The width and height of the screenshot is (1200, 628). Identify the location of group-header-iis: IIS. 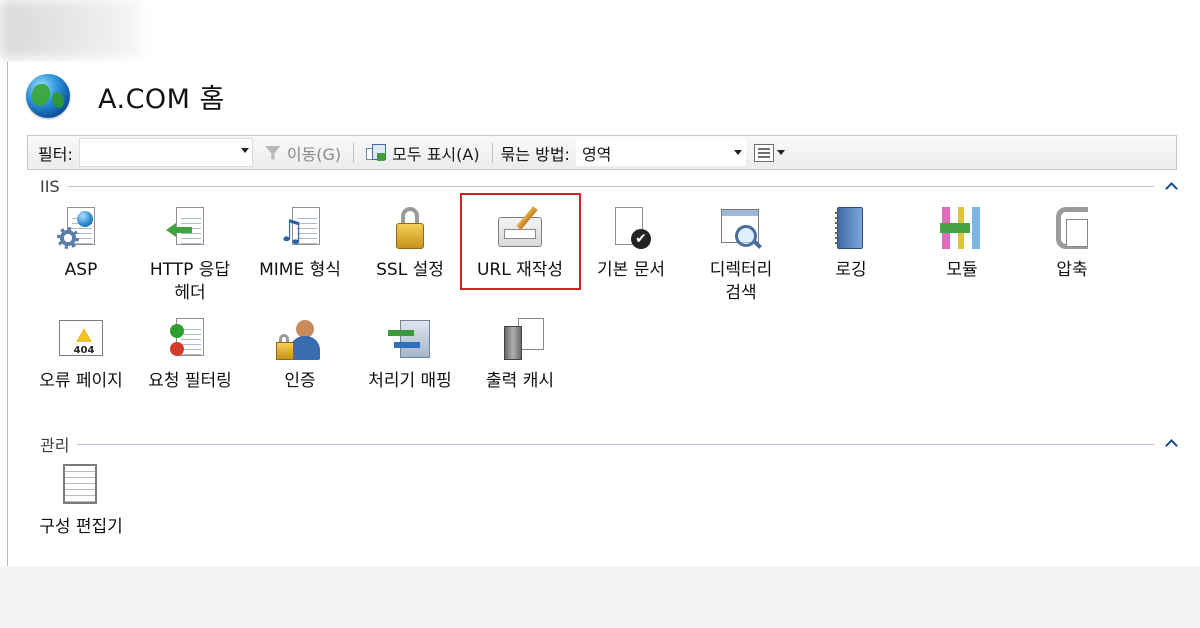
(610, 186).